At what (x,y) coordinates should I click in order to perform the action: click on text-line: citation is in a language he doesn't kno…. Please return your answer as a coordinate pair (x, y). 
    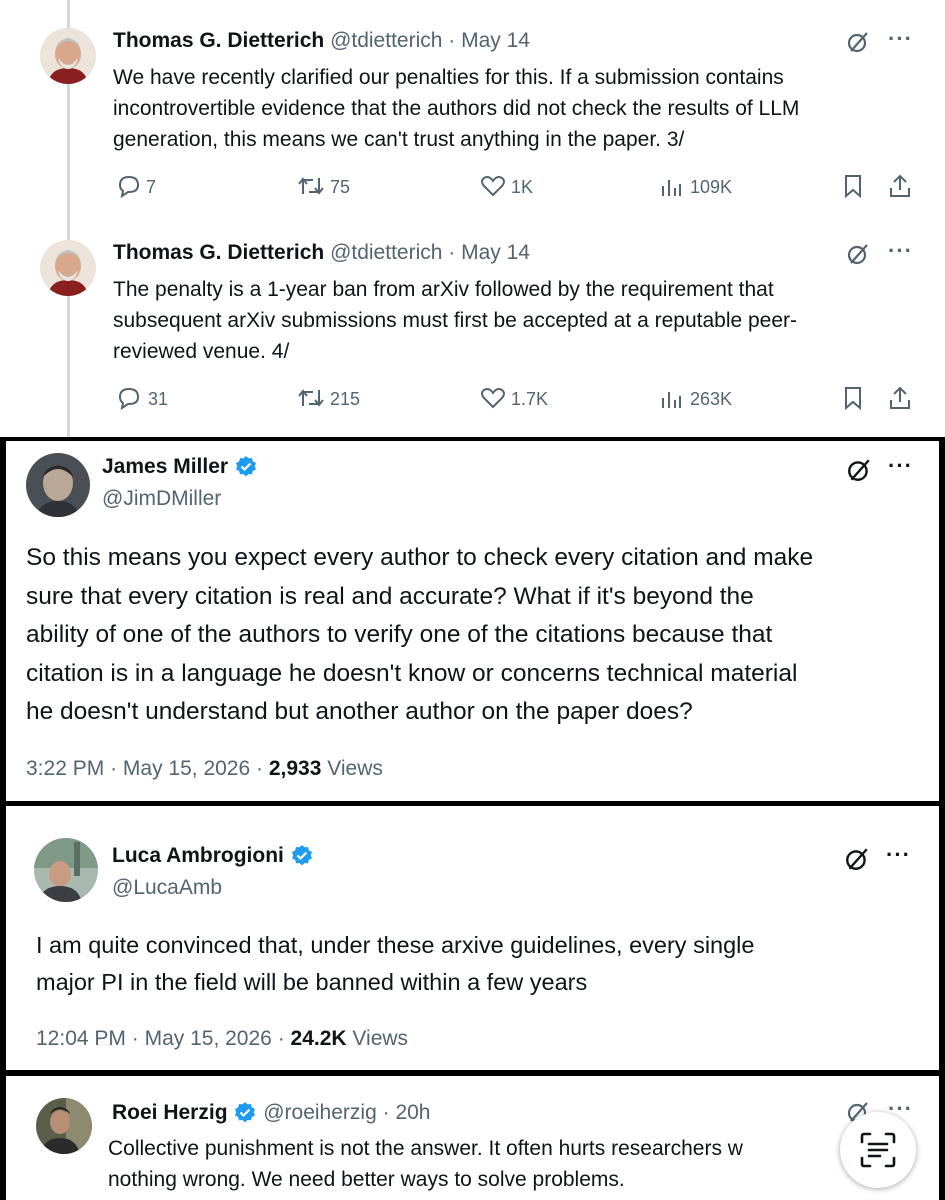
    Looking at the image, I should click on (412, 673).